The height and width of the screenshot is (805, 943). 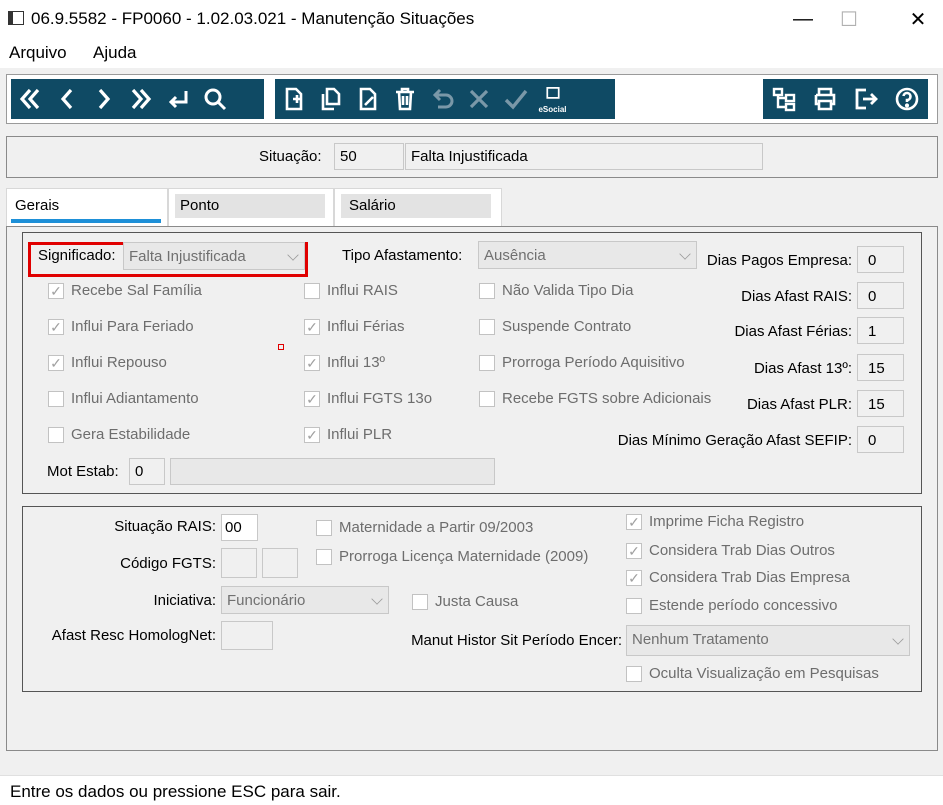 What do you see at coordinates (177, 99) in the screenshot?
I see `return-icon` at bounding box center [177, 99].